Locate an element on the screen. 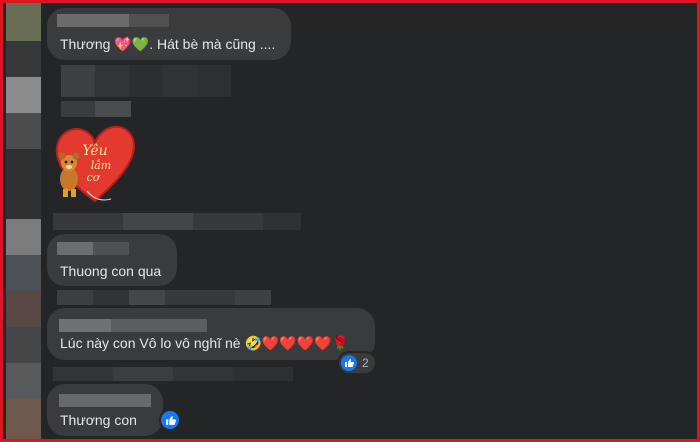 This screenshot has width=700, height=442. comment-bubble: Lúc này con Vô lo vô nghĩ nè 🤣❤️❤️❤️❤️🌹 is located at coordinates (211, 334).